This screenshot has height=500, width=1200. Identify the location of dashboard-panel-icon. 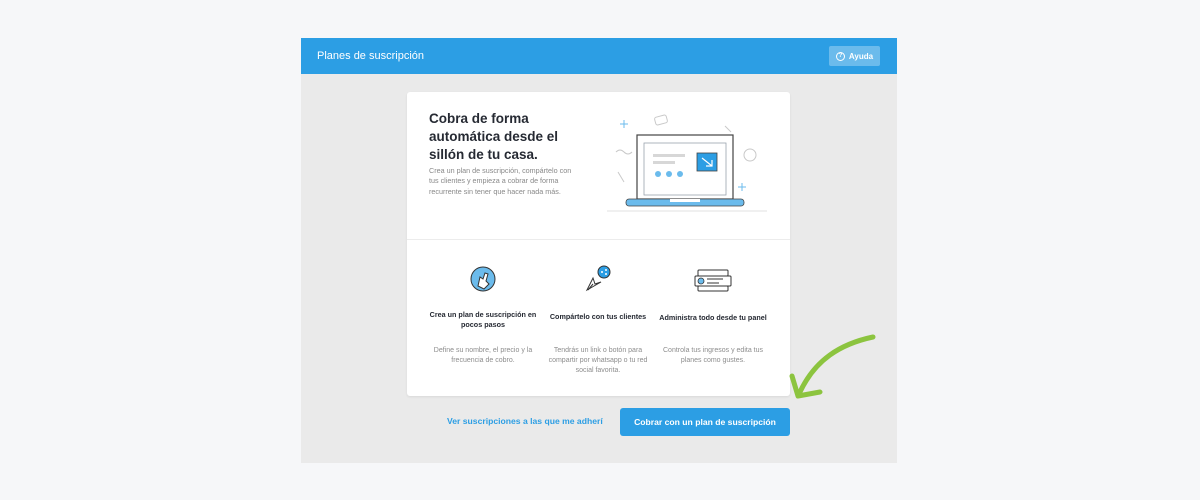
(713, 280).